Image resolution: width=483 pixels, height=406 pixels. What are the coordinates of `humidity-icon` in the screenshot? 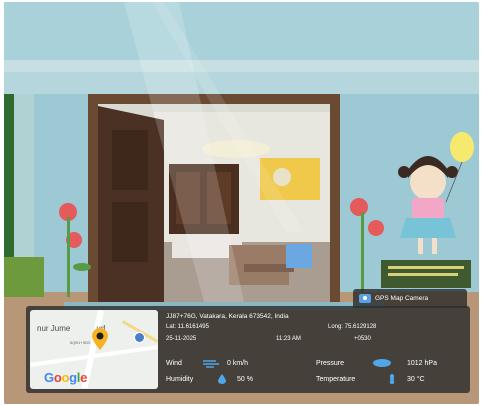 It's located at (222, 379).